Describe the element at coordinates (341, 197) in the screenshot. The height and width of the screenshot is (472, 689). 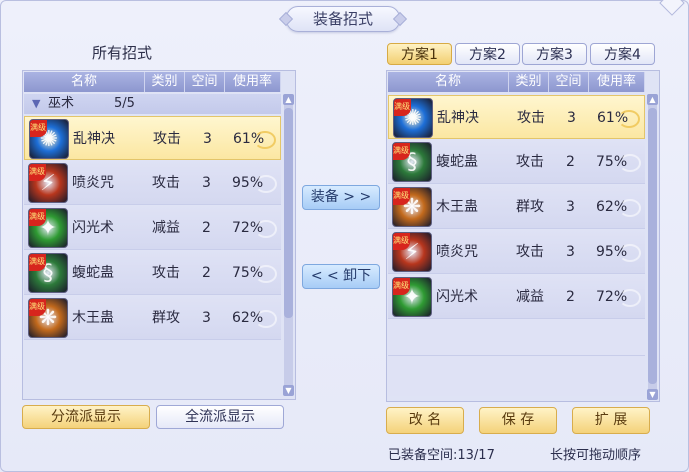
I see `equip-button: 装备 > >` at that location.